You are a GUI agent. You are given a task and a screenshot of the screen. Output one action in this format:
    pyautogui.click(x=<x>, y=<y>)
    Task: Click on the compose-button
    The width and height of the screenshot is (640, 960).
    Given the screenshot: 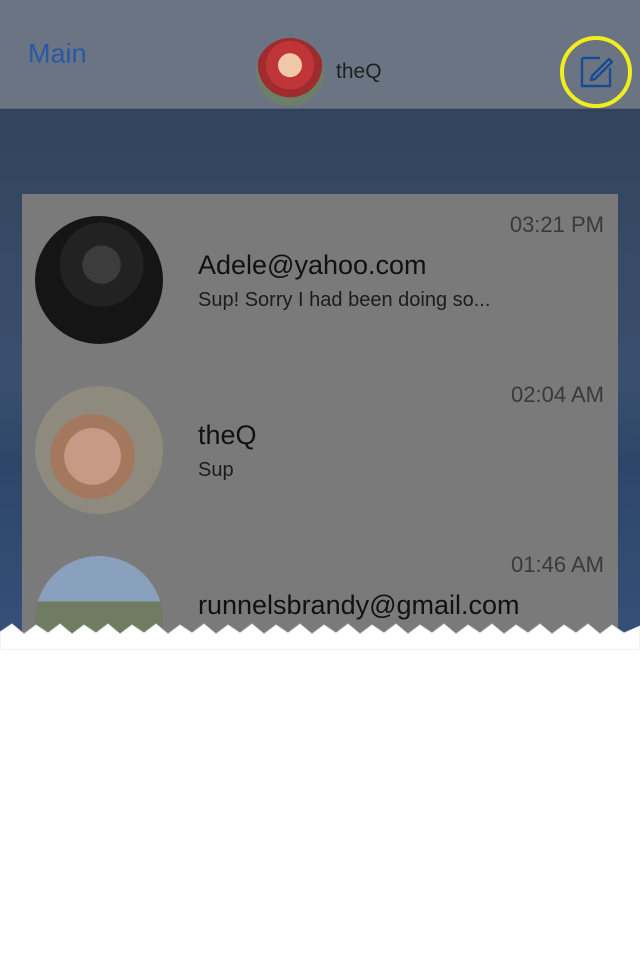 What is the action you would take?
    pyautogui.click(x=596, y=72)
    